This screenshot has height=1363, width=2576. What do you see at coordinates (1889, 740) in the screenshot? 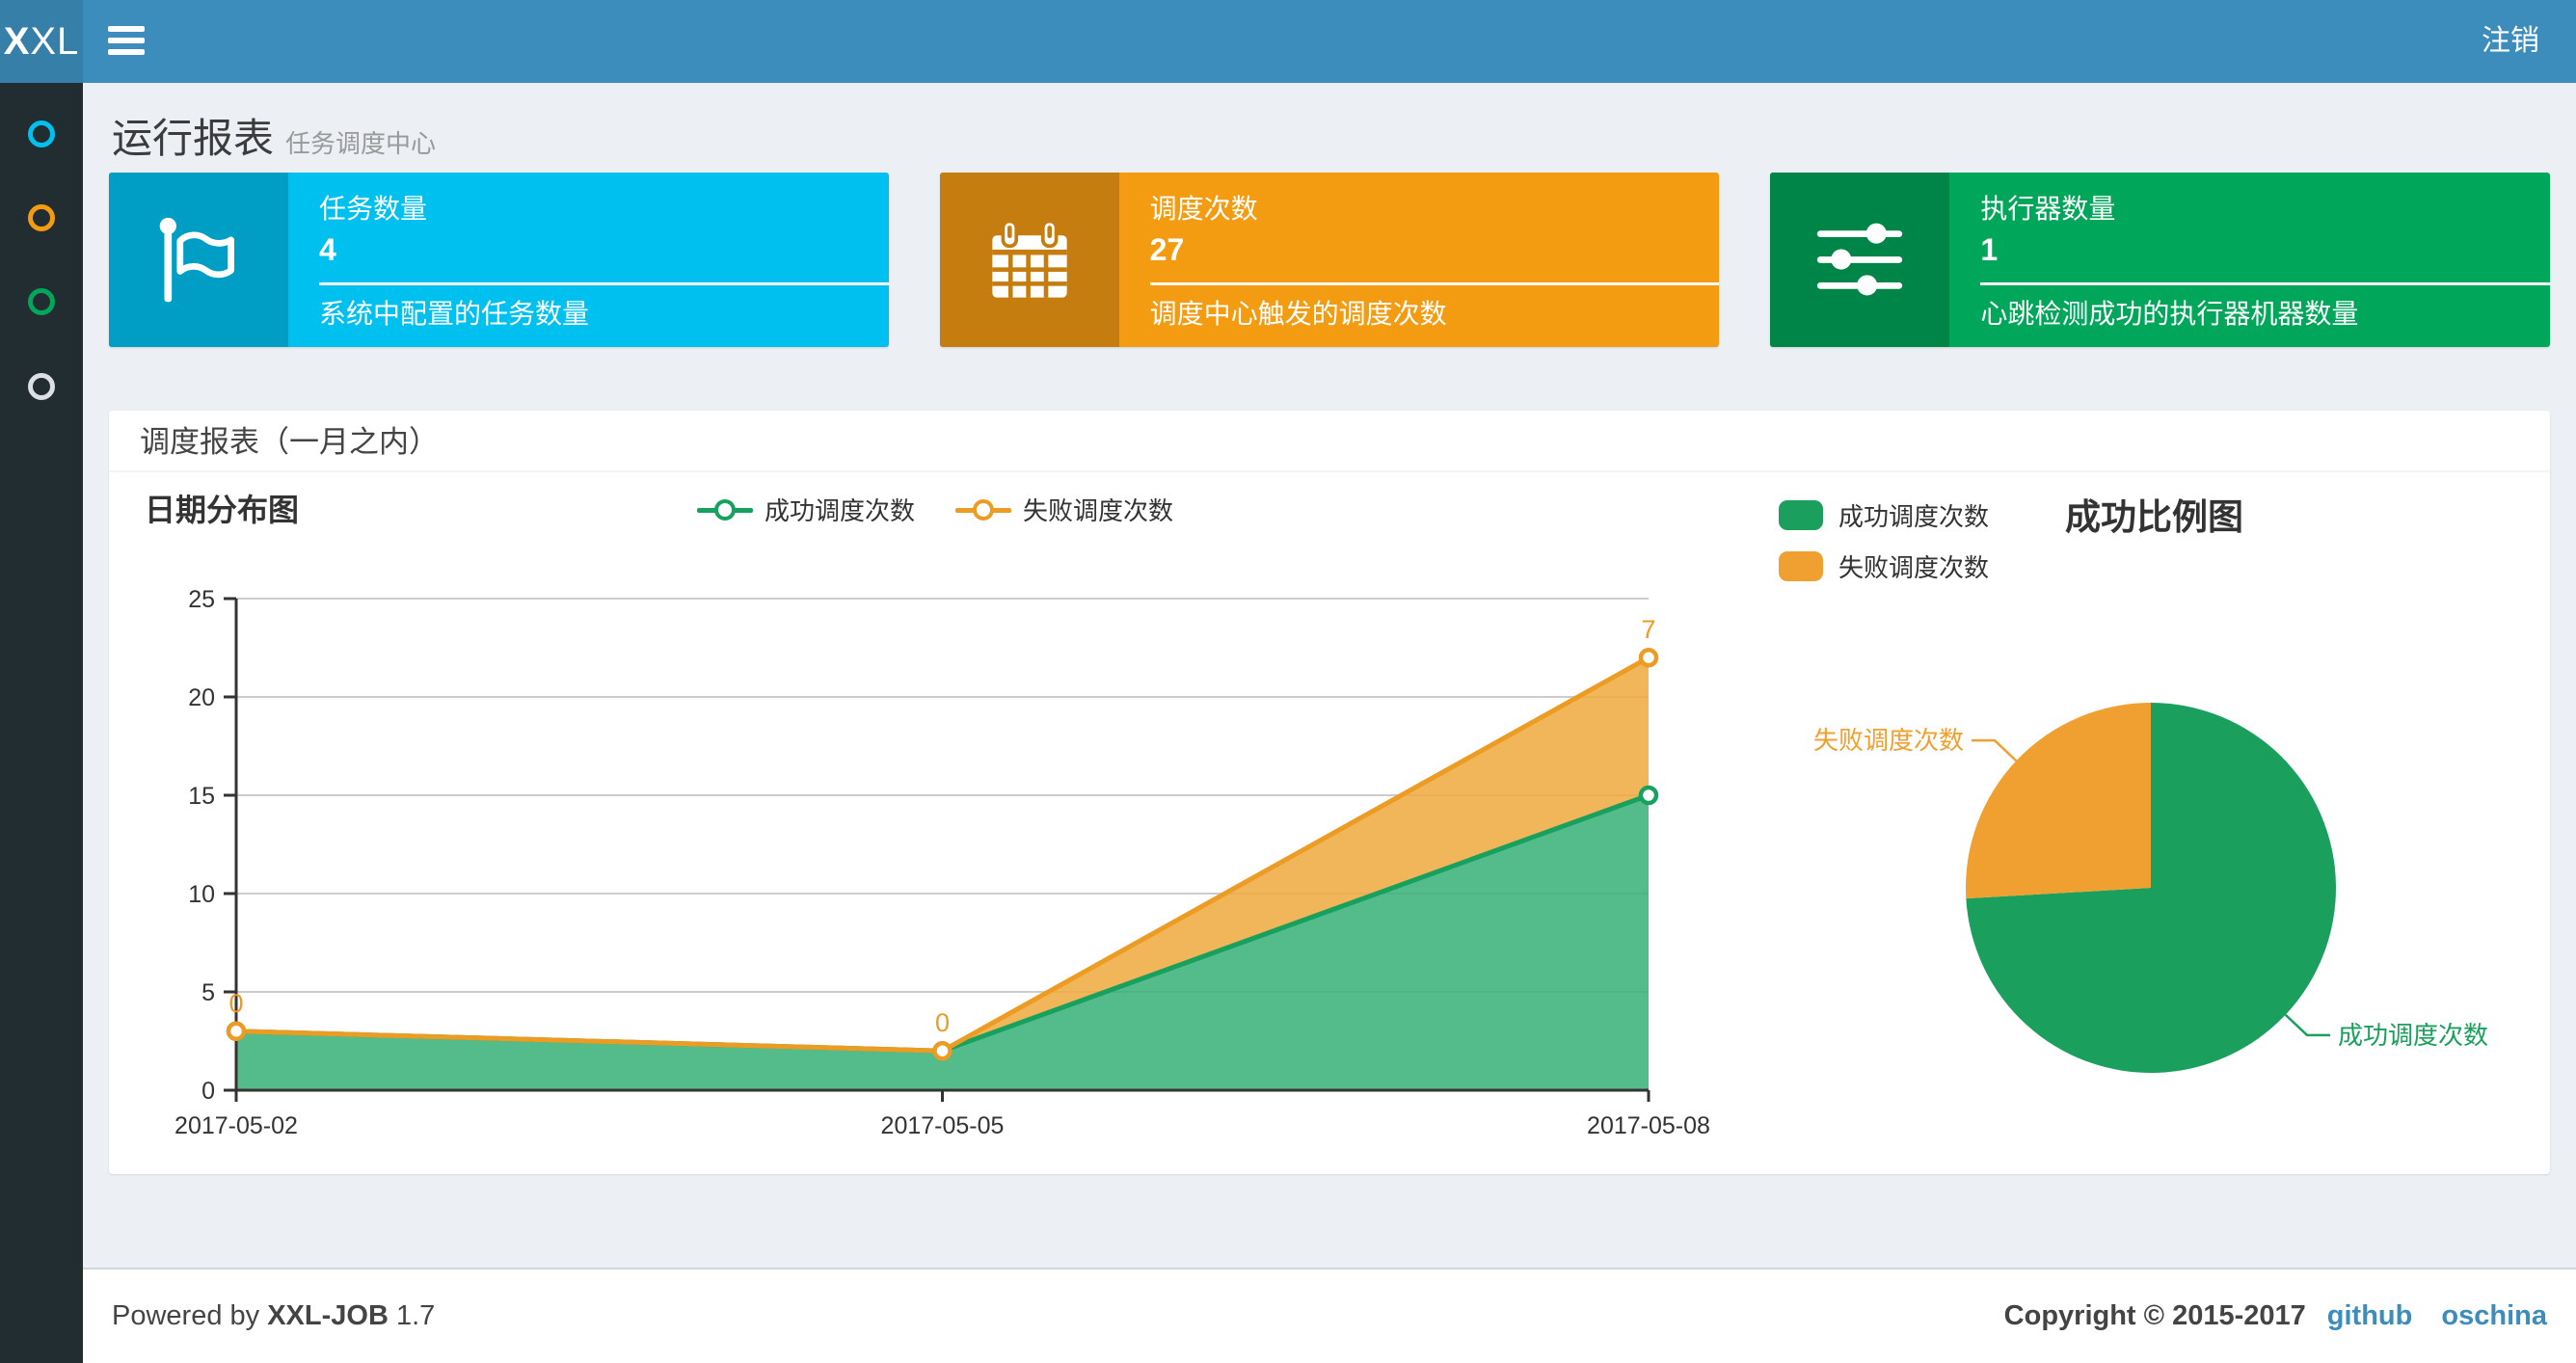
I see `svg-text: 失败调度次数` at bounding box center [1889, 740].